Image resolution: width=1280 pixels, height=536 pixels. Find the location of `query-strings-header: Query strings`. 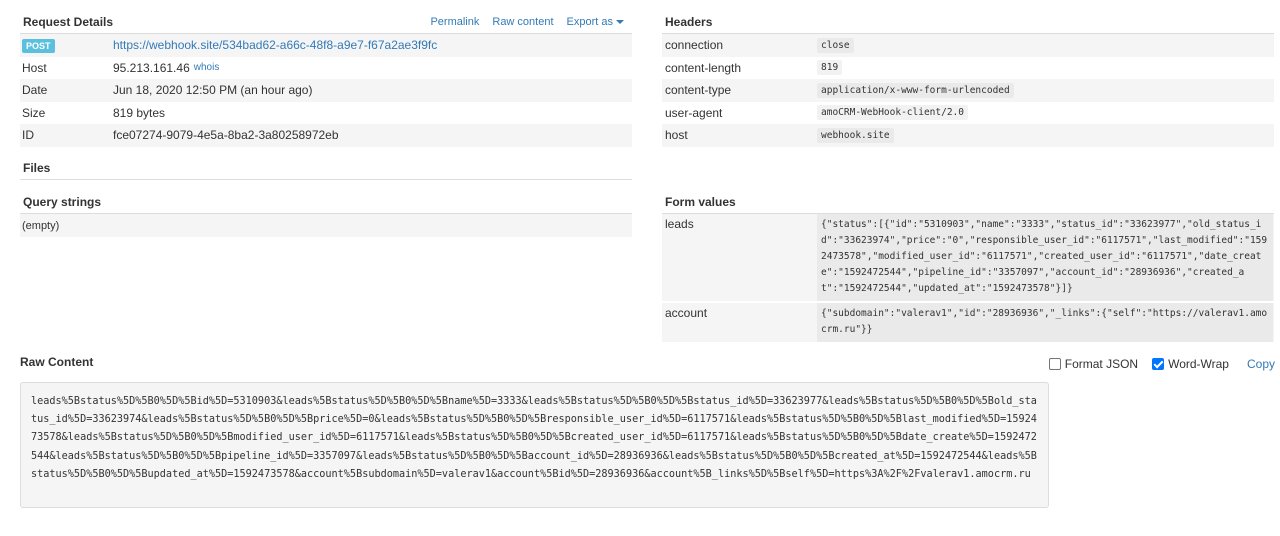

query-strings-header: Query strings is located at coordinates (326, 202).